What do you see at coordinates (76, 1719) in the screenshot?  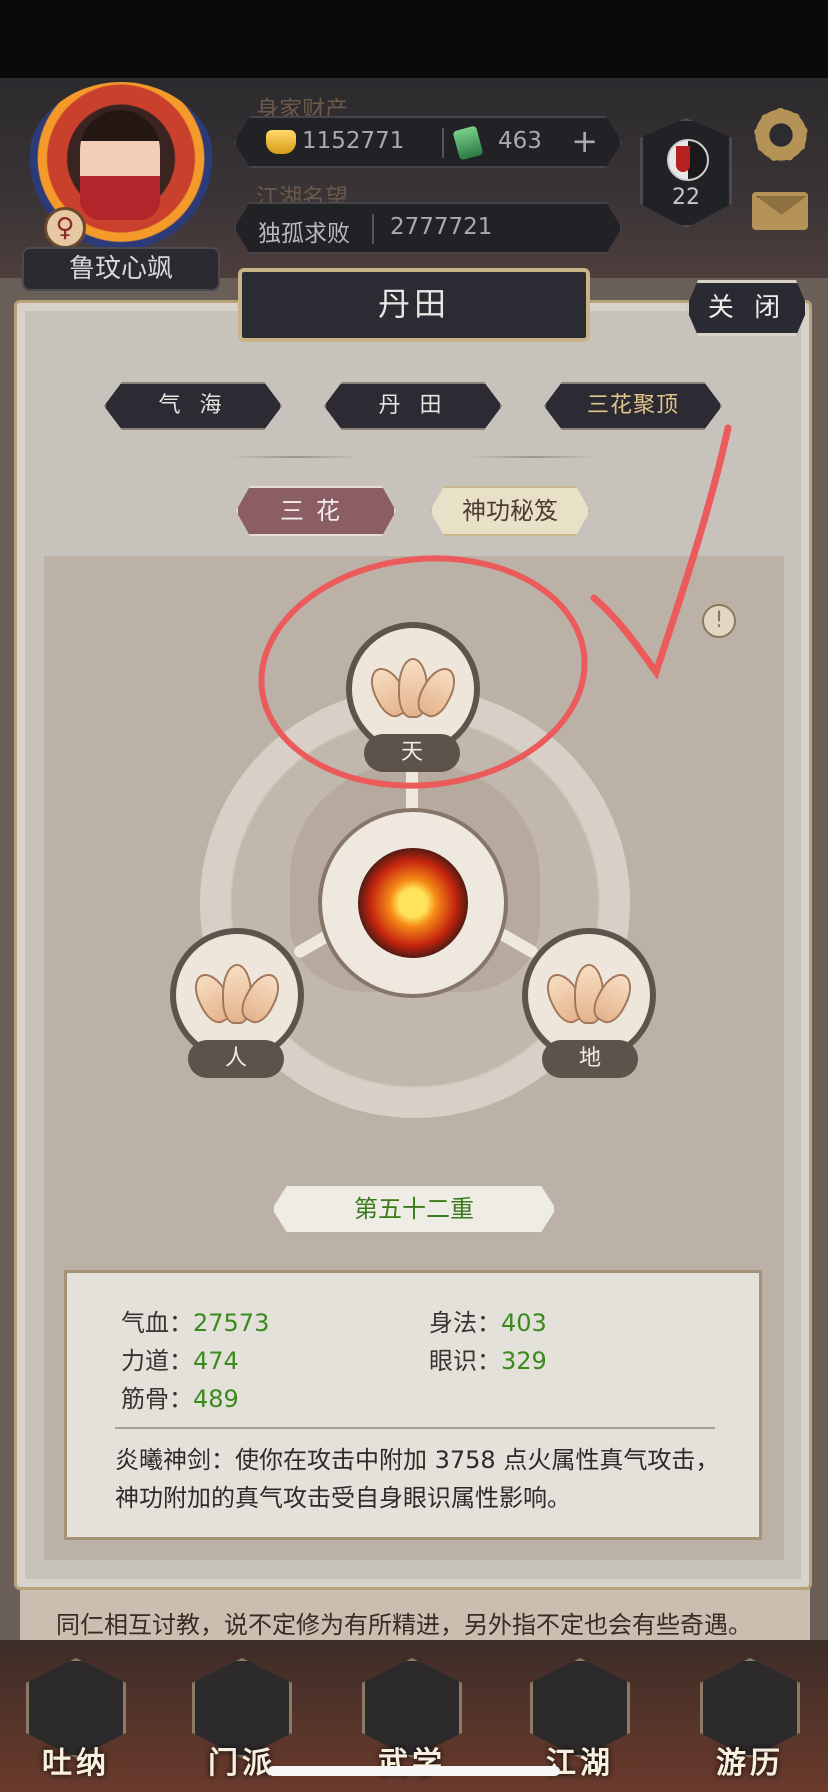 I see `nav-tuna: 吐纳` at bounding box center [76, 1719].